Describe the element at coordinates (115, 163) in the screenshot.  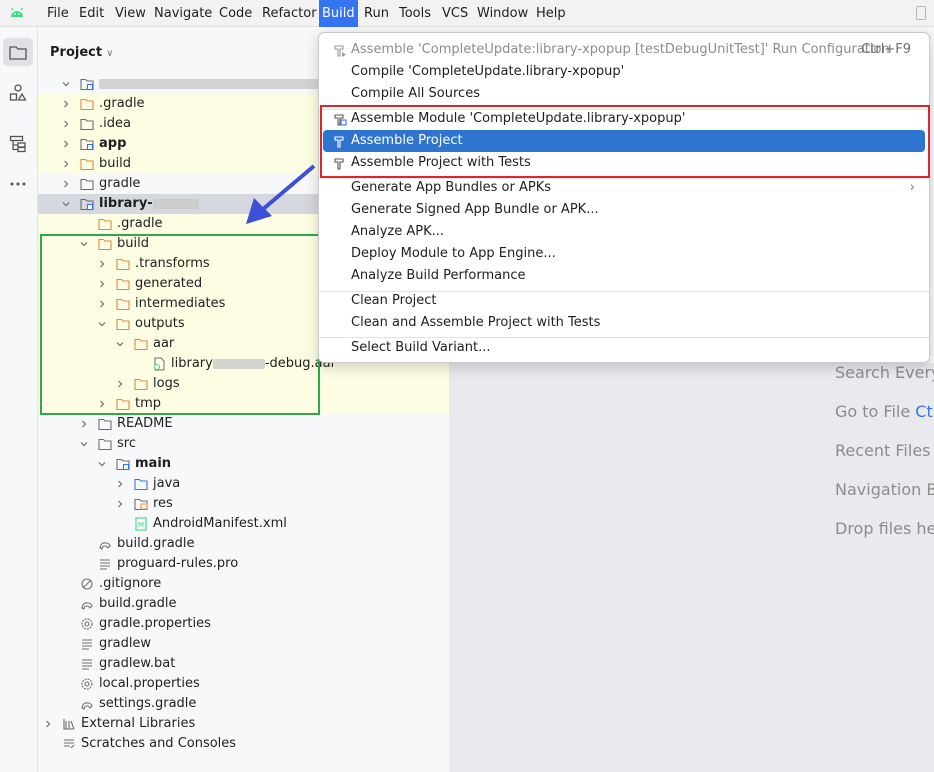
I see `tree-row-label: build` at that location.